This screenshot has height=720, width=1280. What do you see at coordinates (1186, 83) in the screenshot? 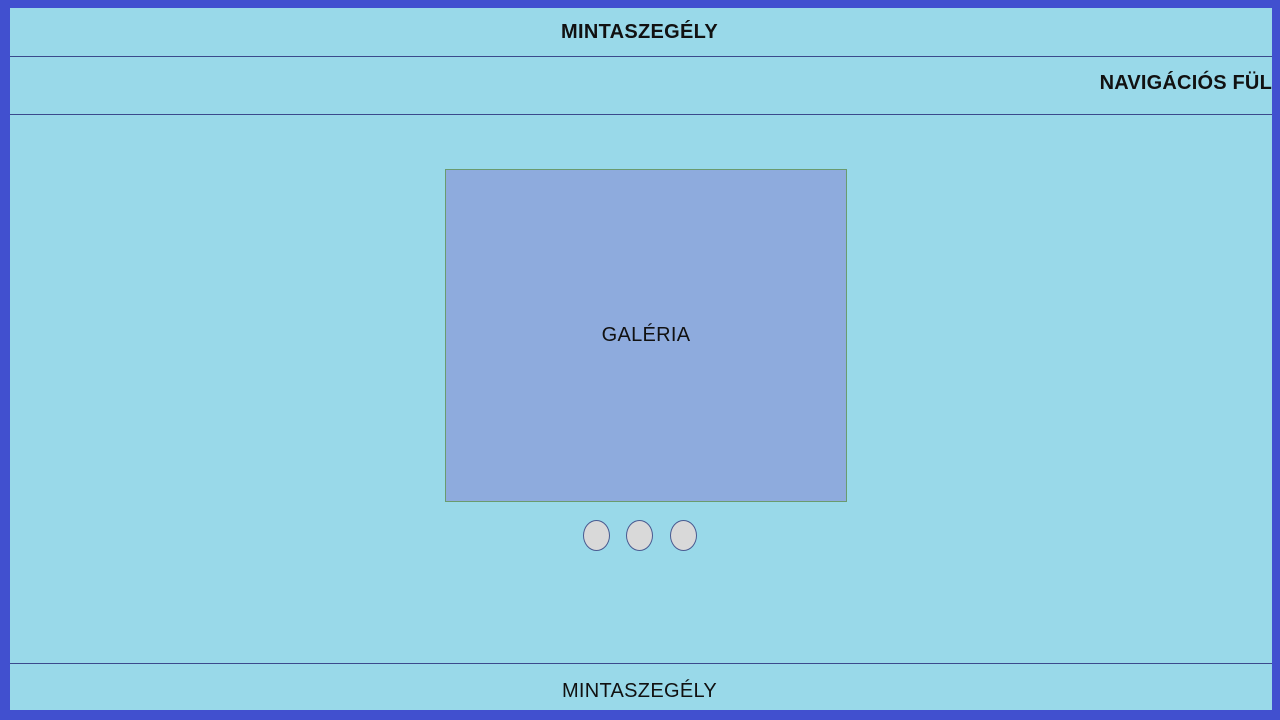
I see `navigation-tab: NAVIGÁCIÓS FÜL` at bounding box center [1186, 83].